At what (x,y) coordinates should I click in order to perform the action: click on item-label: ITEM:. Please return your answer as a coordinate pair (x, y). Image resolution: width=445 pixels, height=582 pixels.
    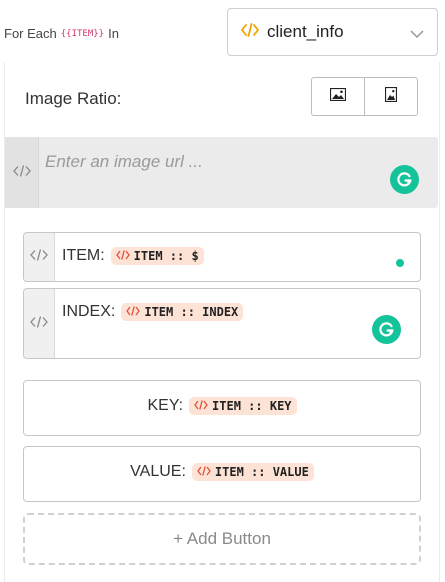
    Looking at the image, I should click on (83, 255).